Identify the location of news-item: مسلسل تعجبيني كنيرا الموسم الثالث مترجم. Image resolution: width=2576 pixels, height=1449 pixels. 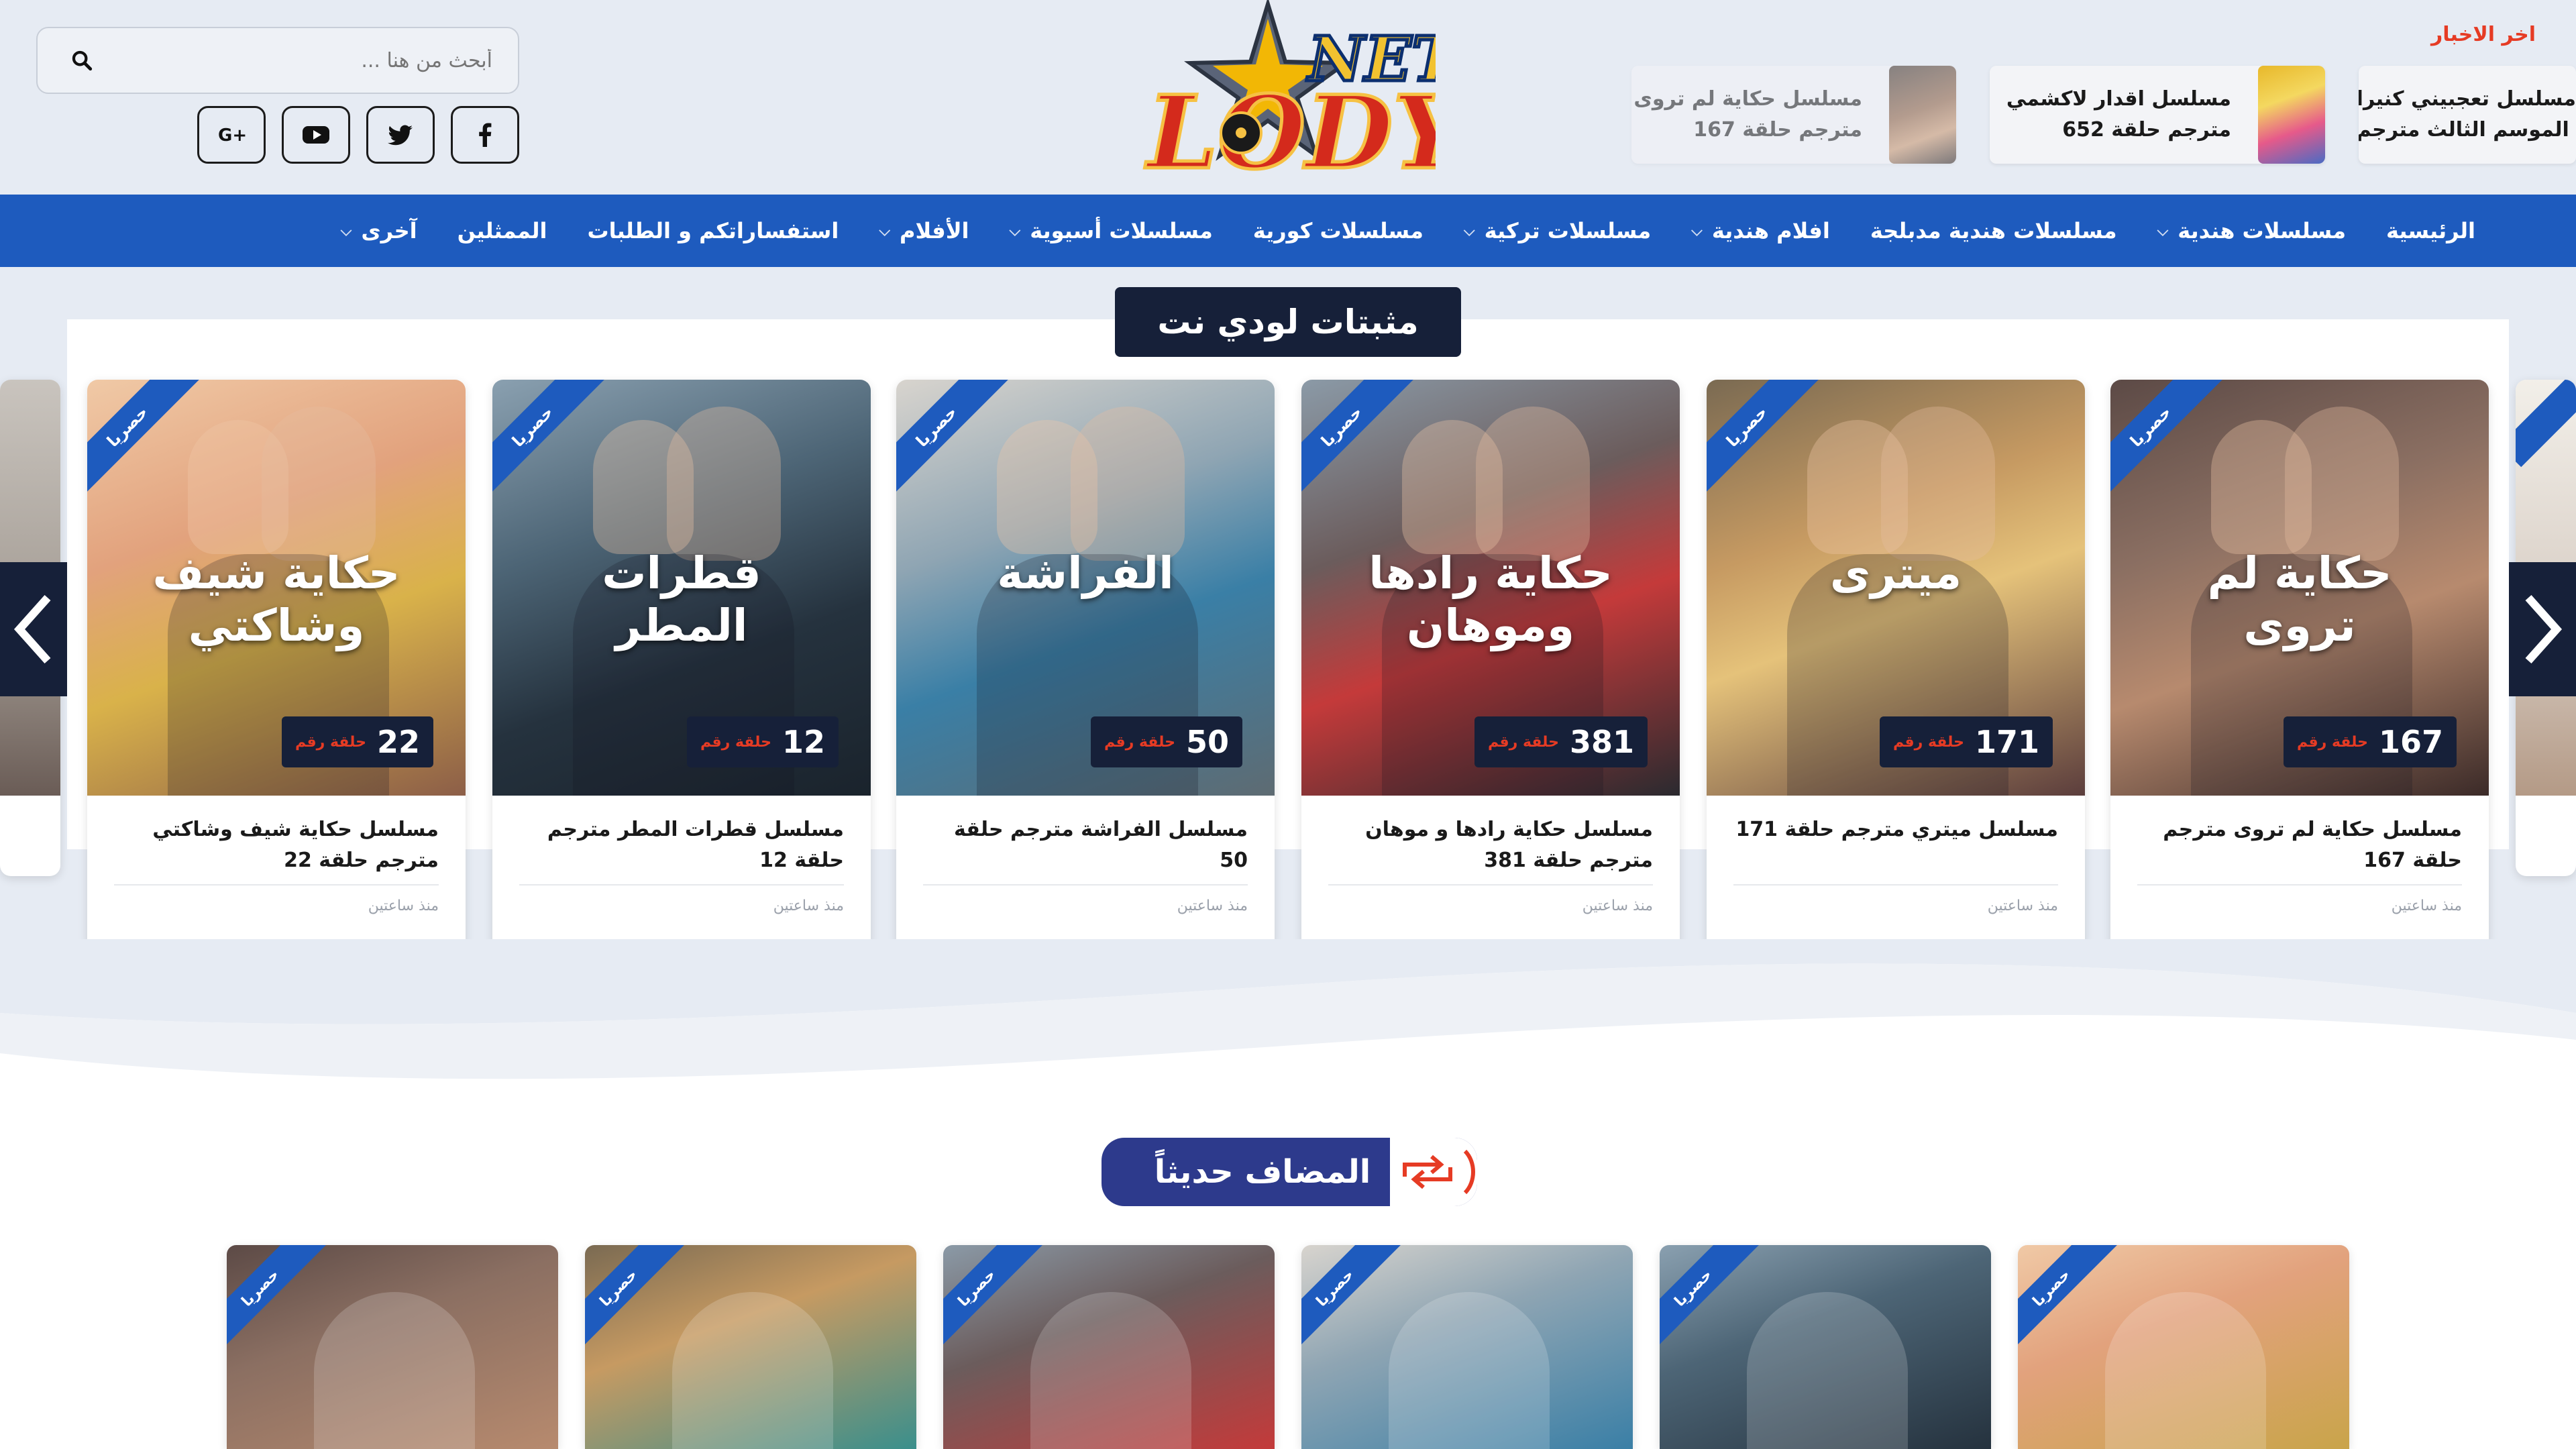
(2467, 115).